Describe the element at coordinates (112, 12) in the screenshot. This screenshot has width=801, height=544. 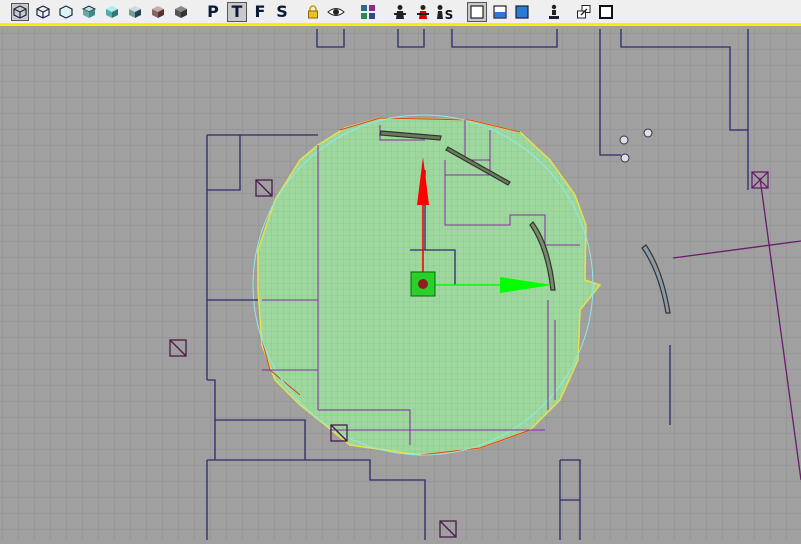
I see `shaded-cube-icon` at that location.